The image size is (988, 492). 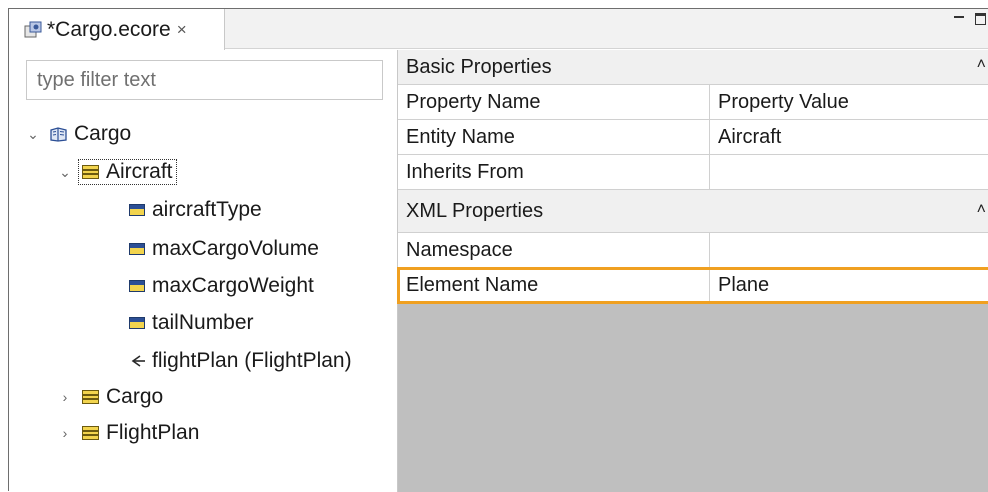 What do you see at coordinates (153, 432) in the screenshot?
I see `tree-item-label: FlightPlan` at bounding box center [153, 432].